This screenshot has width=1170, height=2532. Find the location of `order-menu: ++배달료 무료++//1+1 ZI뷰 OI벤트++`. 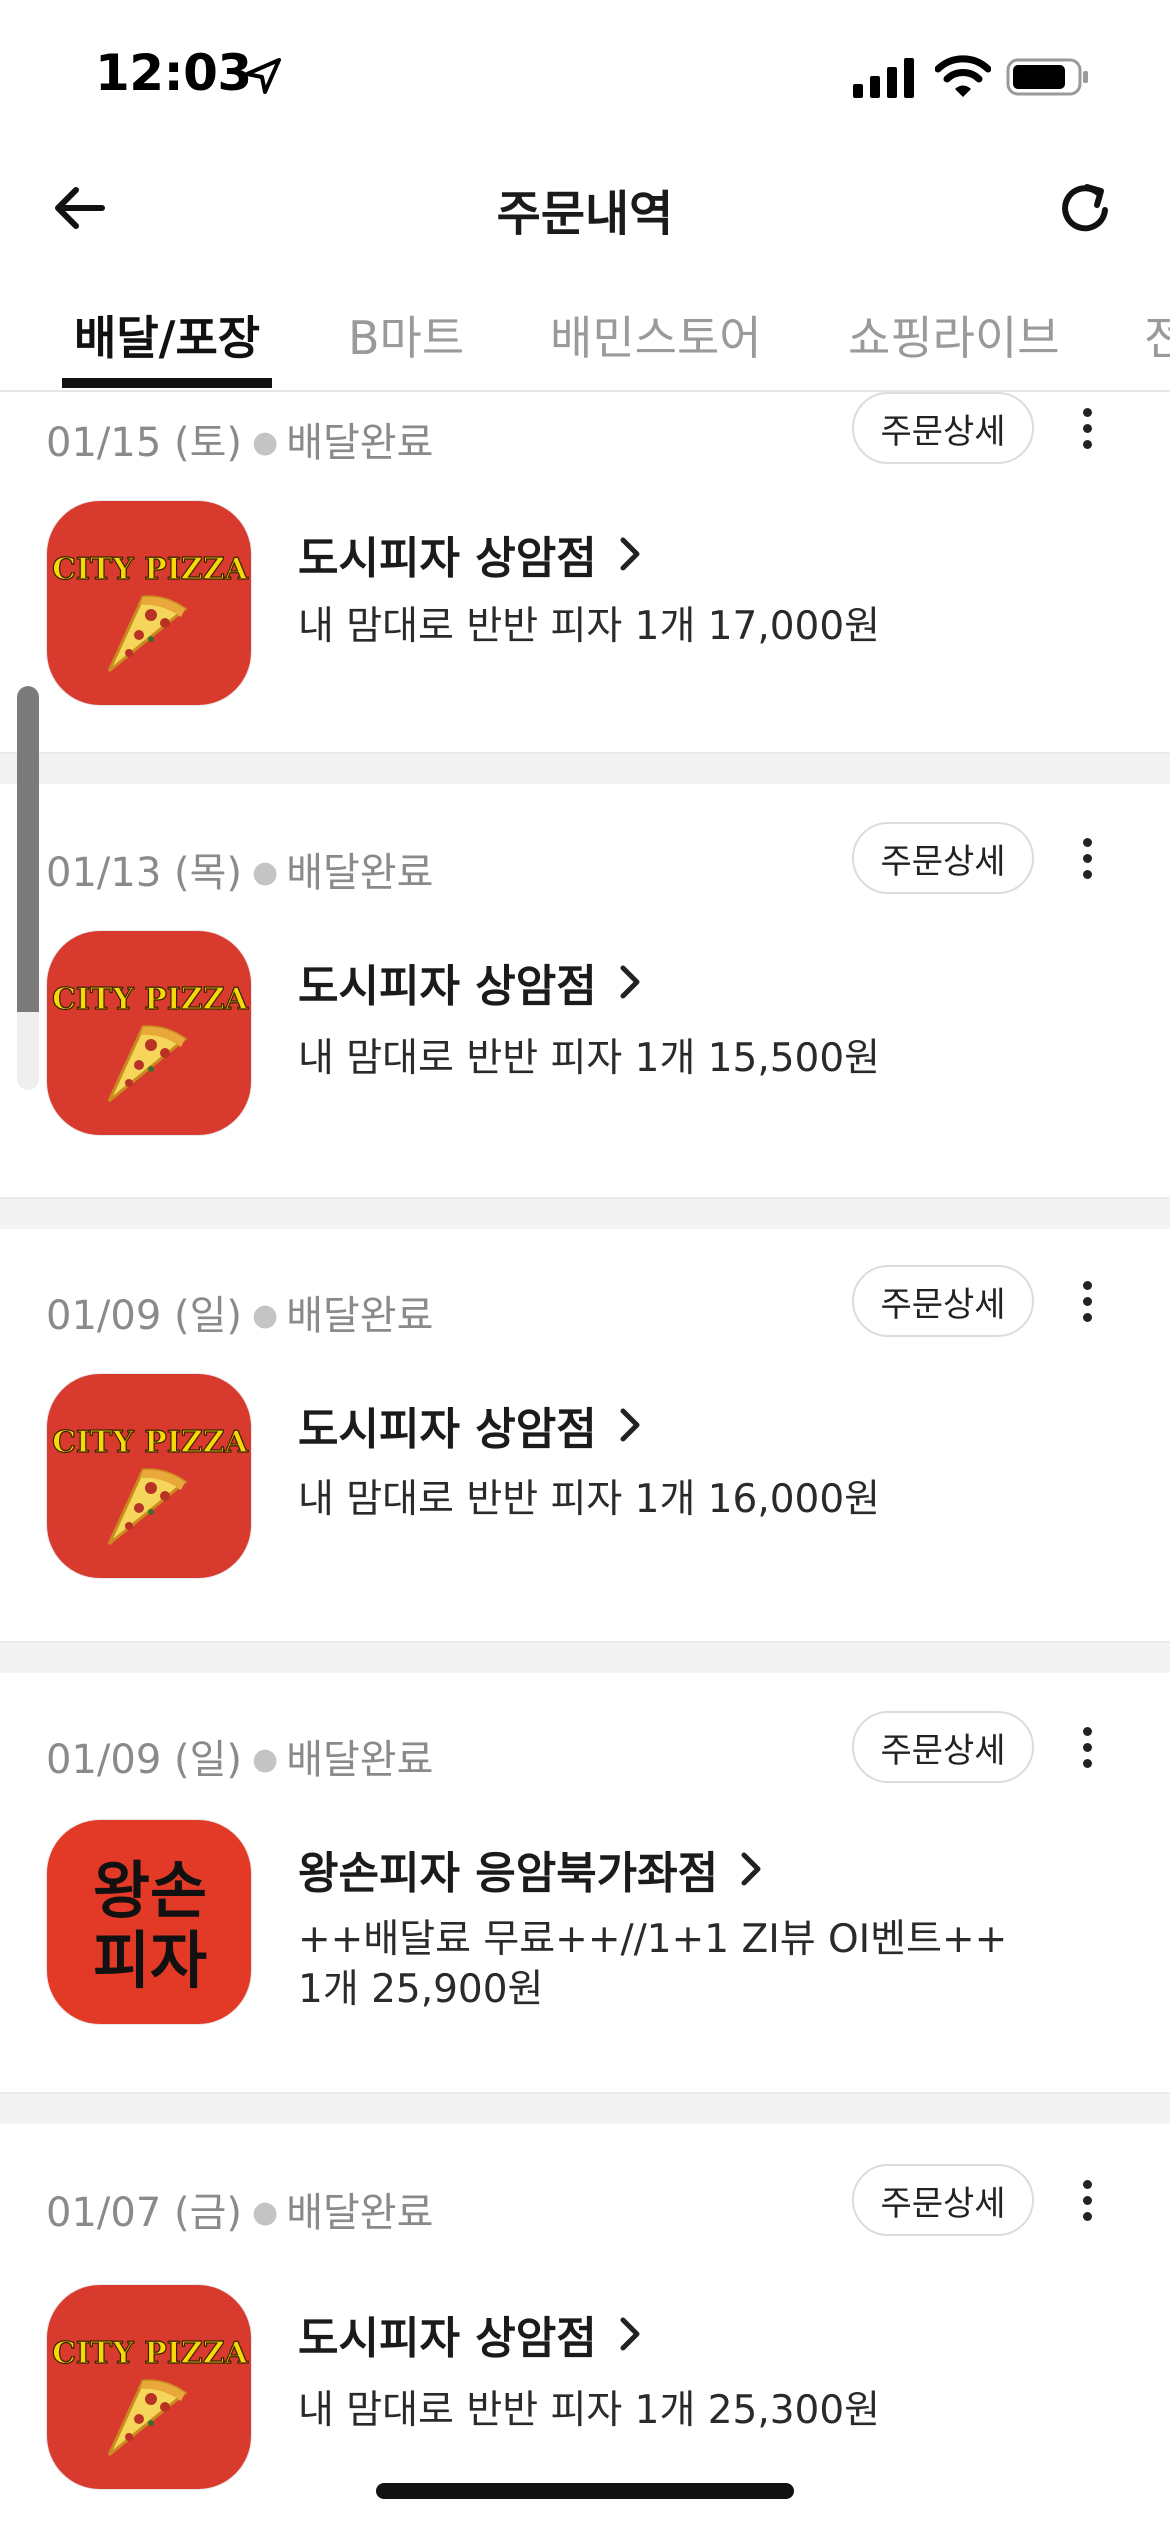

order-menu: ++배달료 무료++//1+1 ZI뷰 OI벤트++ is located at coordinates (653, 1939).